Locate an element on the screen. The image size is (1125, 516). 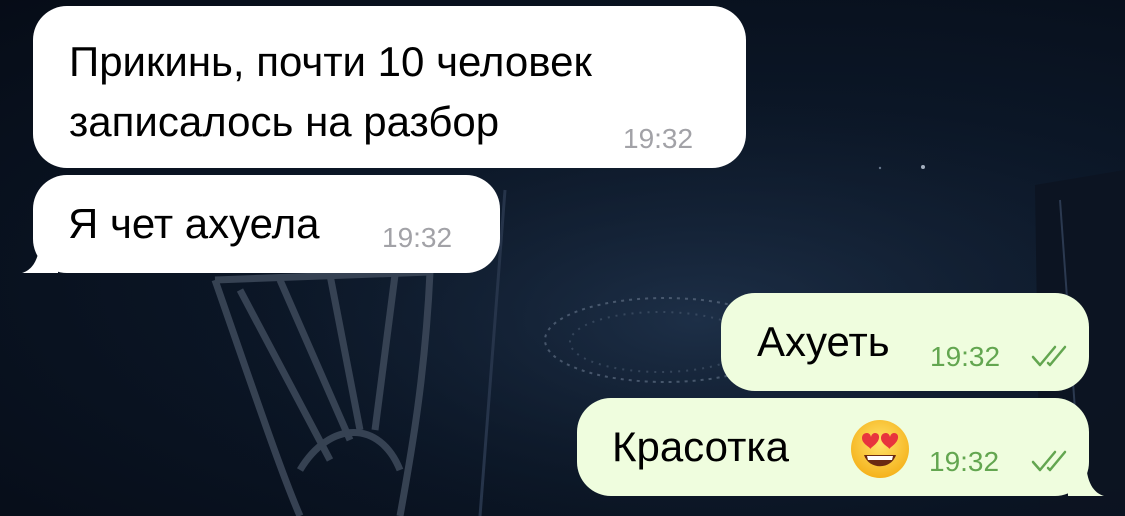
incoming-message: Я чет ахуела 19:32 is located at coordinates (266, 224).